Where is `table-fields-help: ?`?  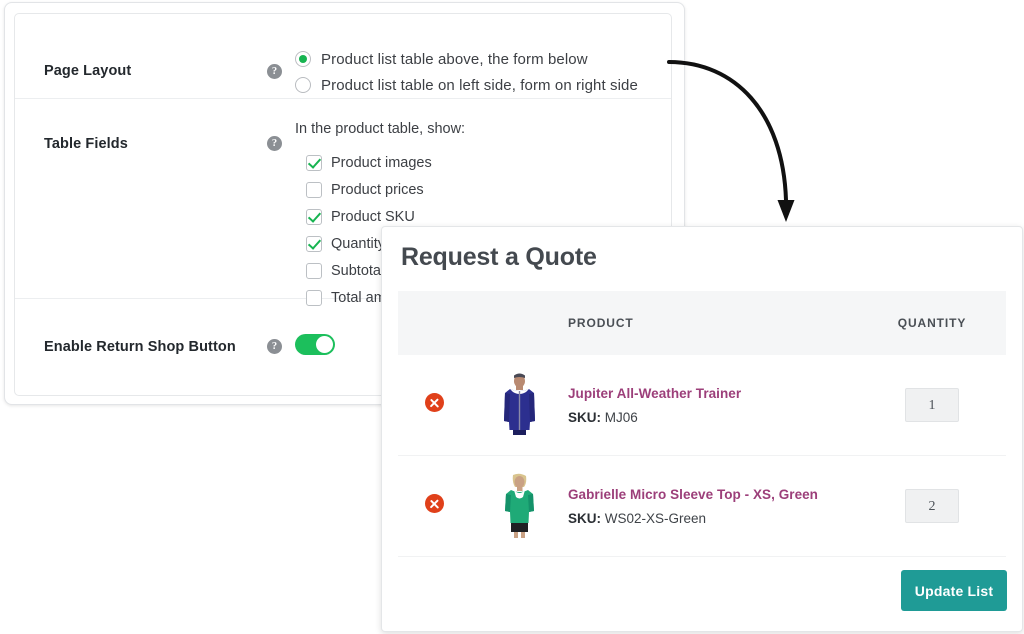 table-fields-help: ? is located at coordinates (281, 136).